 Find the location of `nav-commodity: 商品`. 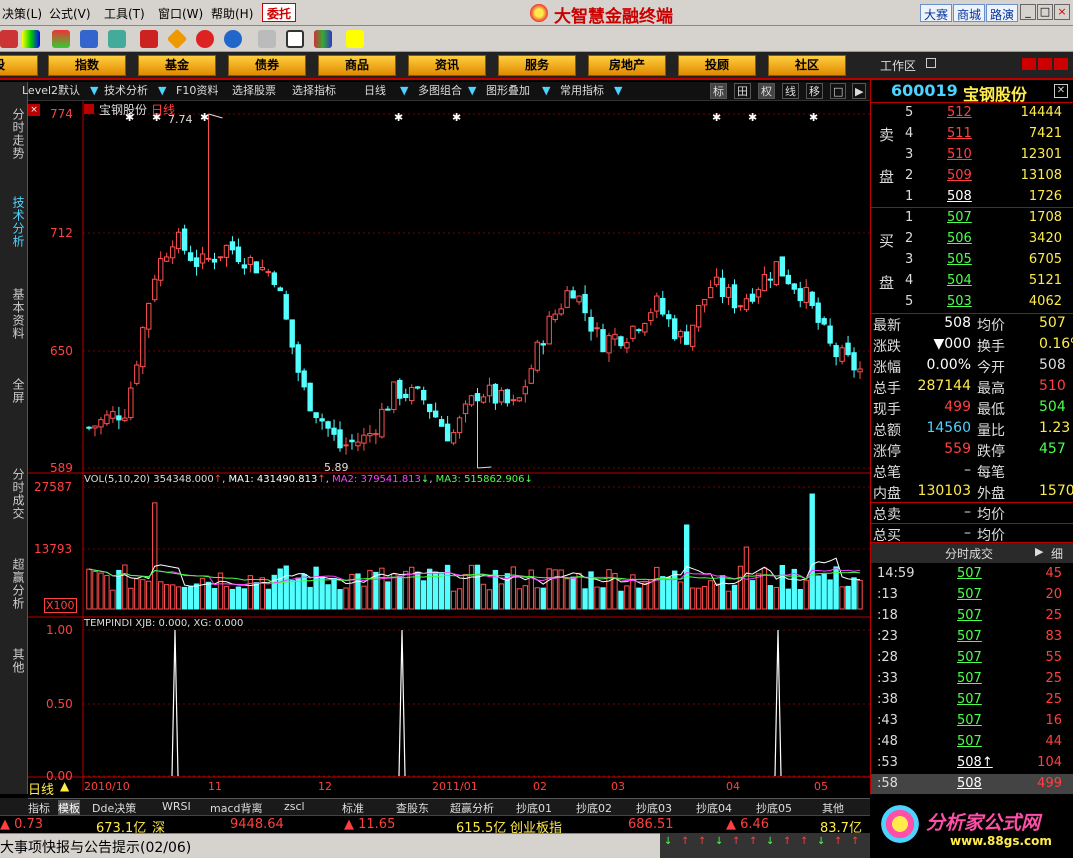

nav-commodity: 商品 is located at coordinates (357, 65).